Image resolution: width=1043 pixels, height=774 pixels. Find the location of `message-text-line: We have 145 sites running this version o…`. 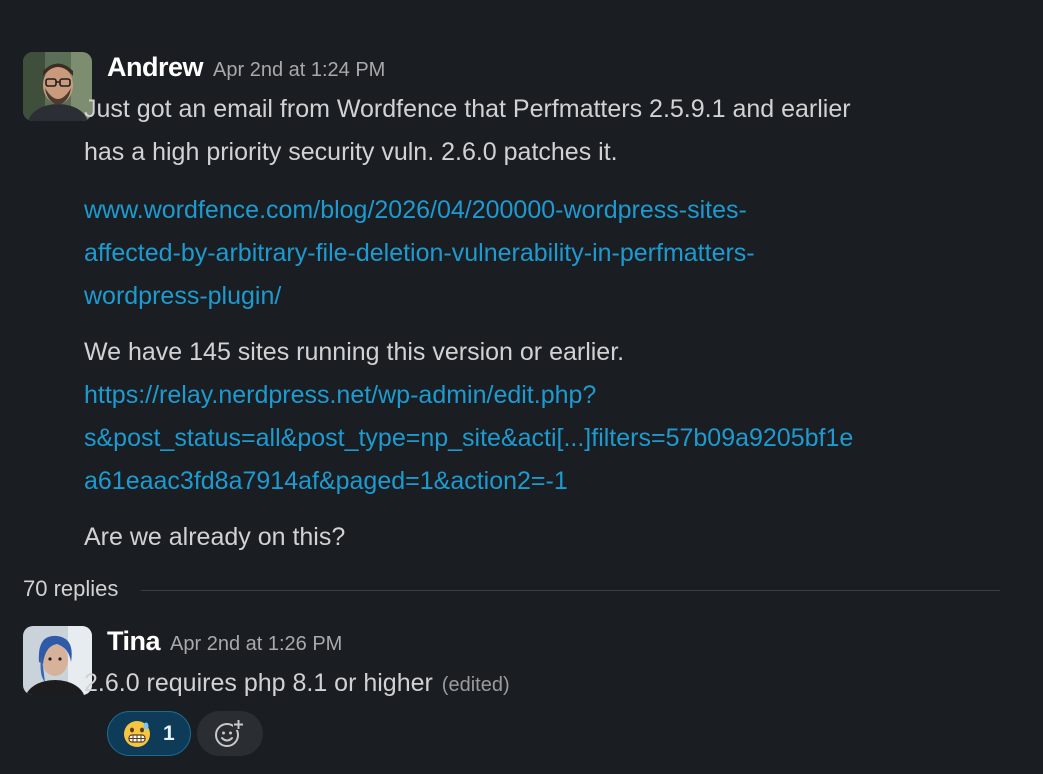

message-text-line: We have 145 sites running this version o… is located at coordinates (354, 352).